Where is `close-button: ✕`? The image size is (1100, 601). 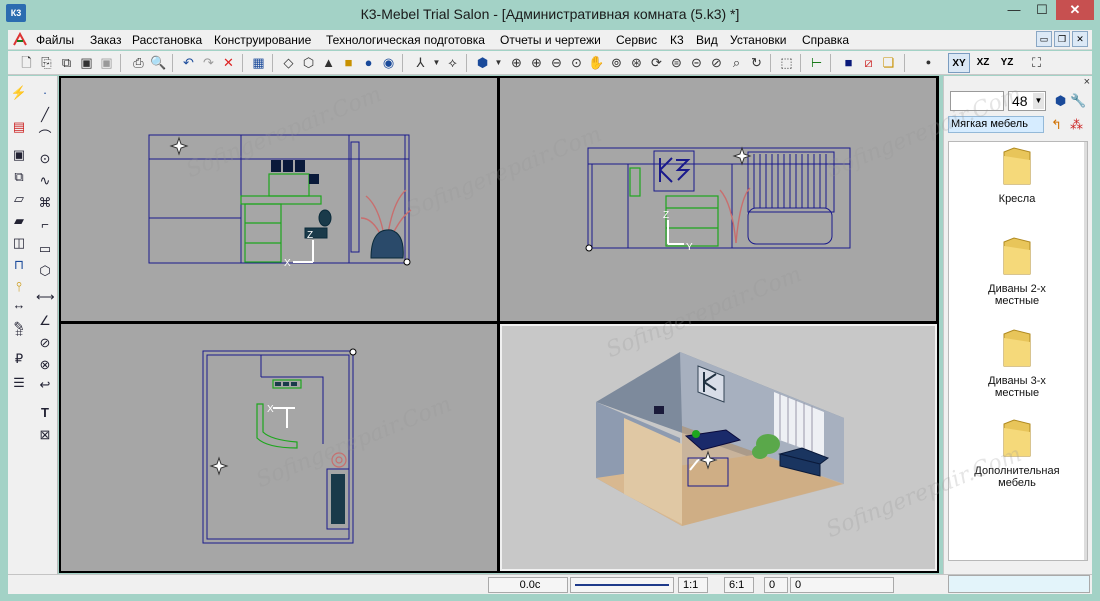 close-button: ✕ is located at coordinates (1075, 10).